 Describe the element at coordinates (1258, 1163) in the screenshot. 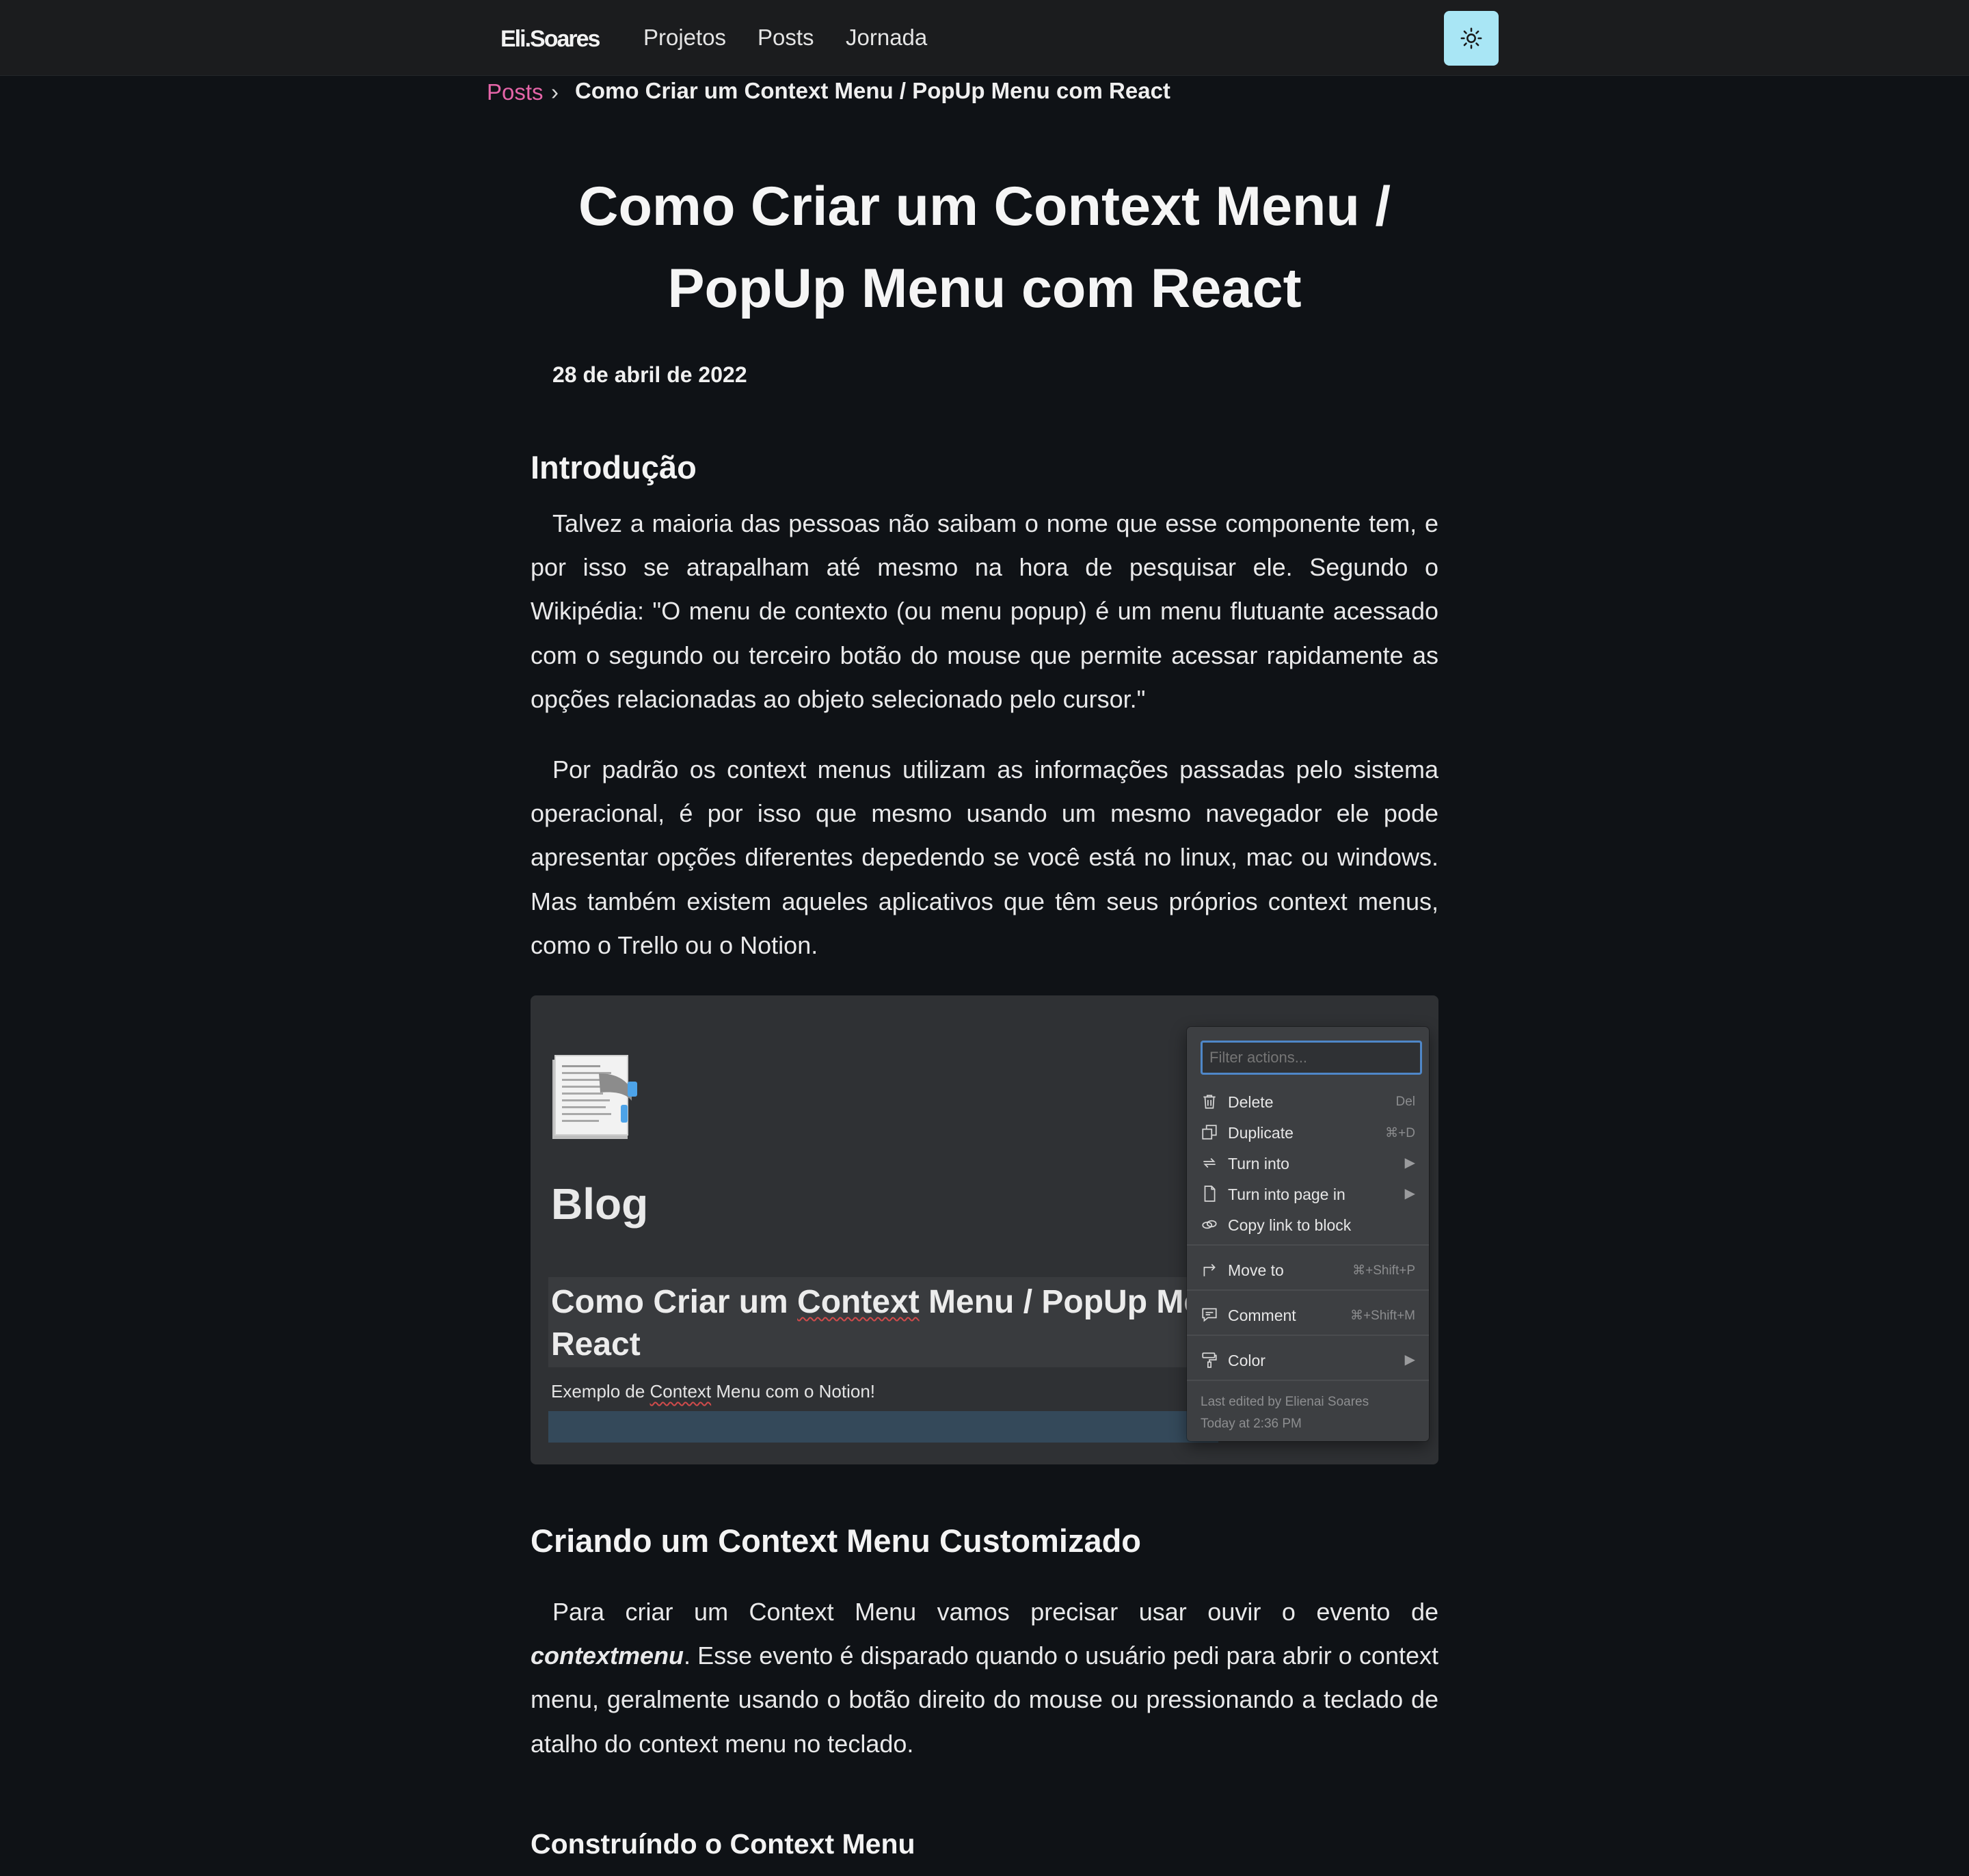

I see `menu-item-label: Turn into` at that location.